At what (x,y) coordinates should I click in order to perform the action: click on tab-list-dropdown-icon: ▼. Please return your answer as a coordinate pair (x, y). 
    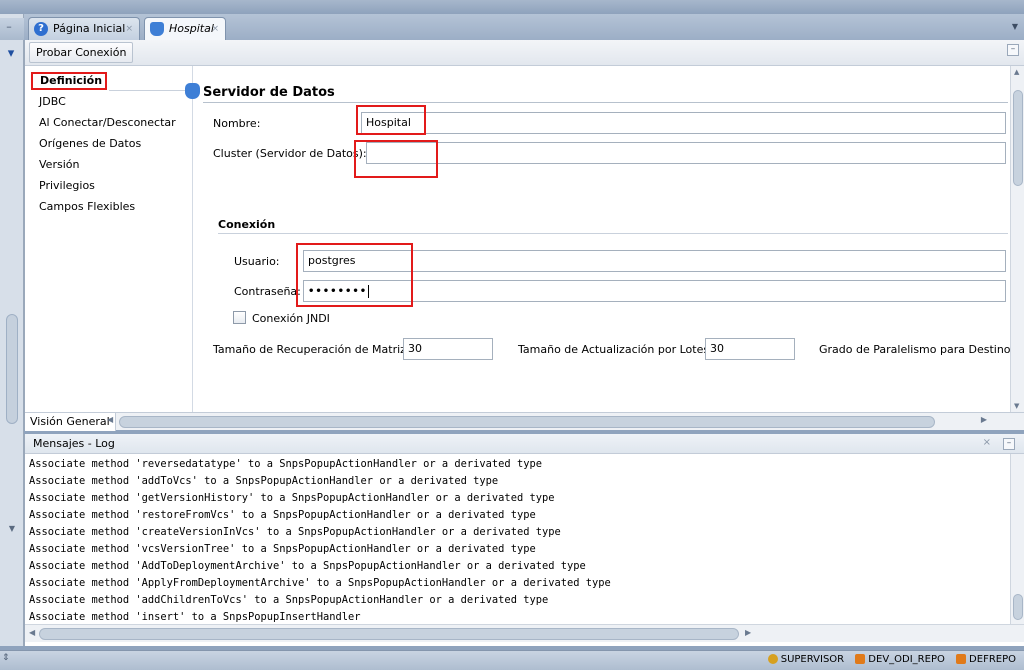
    Looking at the image, I should click on (1015, 26).